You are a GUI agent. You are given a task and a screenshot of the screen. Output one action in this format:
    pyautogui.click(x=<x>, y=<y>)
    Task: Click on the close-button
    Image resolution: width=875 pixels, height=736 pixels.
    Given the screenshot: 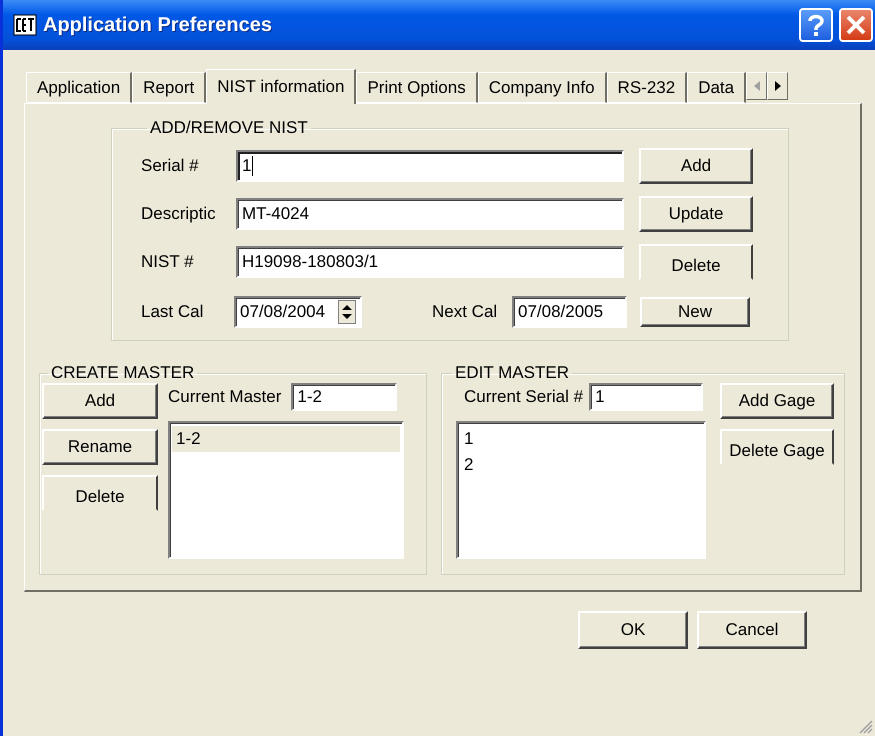 What is the action you would take?
    pyautogui.click(x=856, y=25)
    